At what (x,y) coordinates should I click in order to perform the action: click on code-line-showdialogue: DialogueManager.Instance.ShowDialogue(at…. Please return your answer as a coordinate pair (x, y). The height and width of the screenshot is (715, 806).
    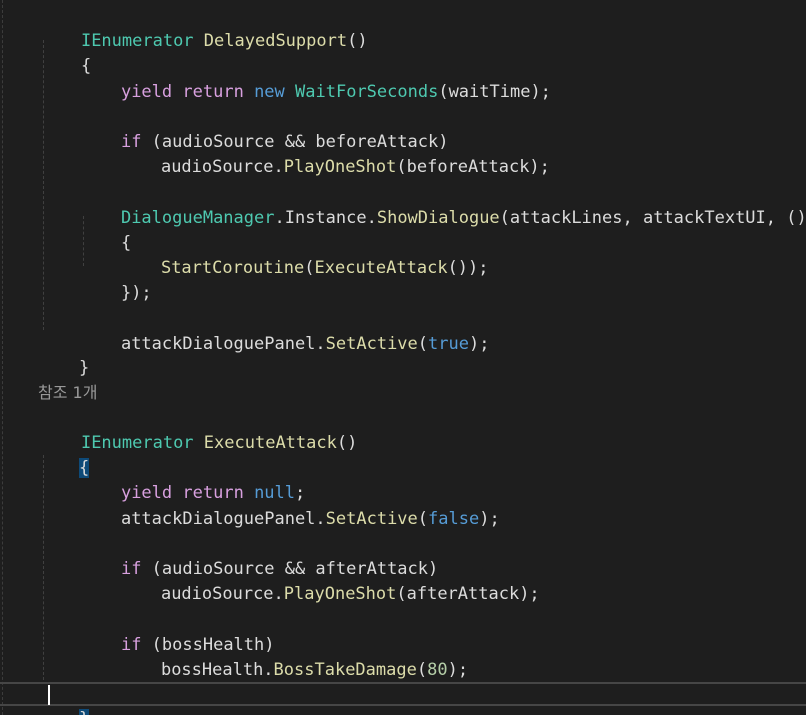
    Looking at the image, I should click on (443, 204).